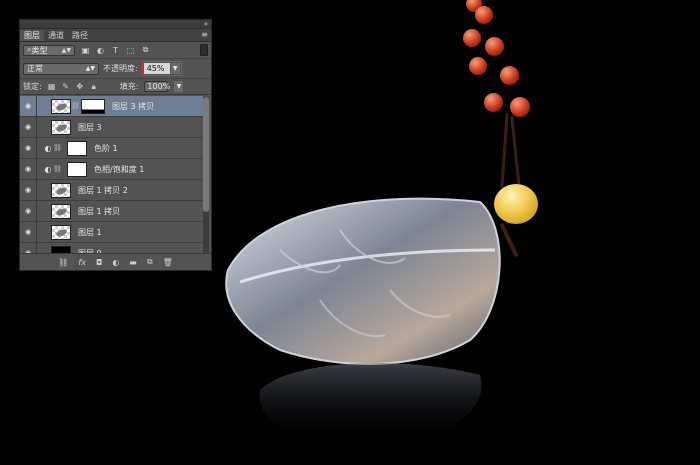 This screenshot has width=700, height=465. Describe the element at coordinates (82, 262) in the screenshot. I see `fx-icon: fx` at that location.